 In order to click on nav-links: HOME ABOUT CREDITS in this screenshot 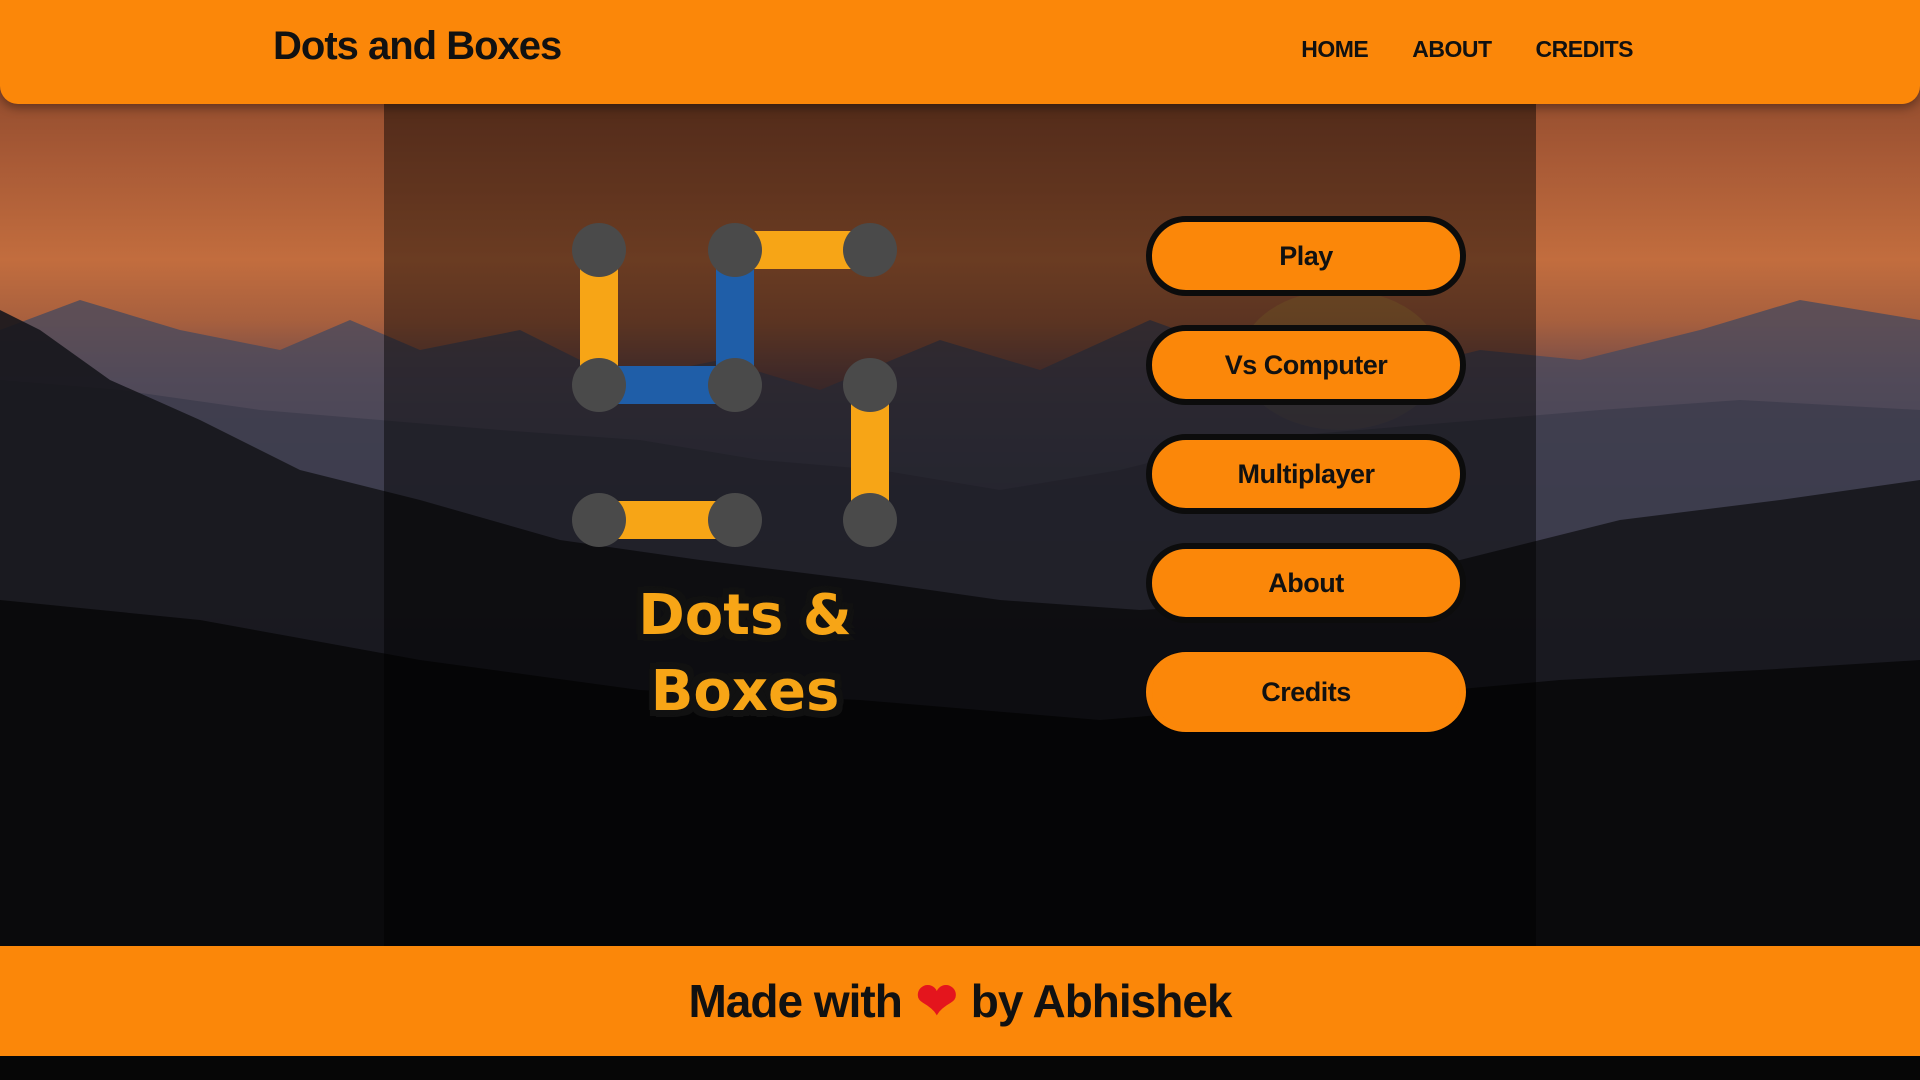, I will do `click(1467, 49)`.